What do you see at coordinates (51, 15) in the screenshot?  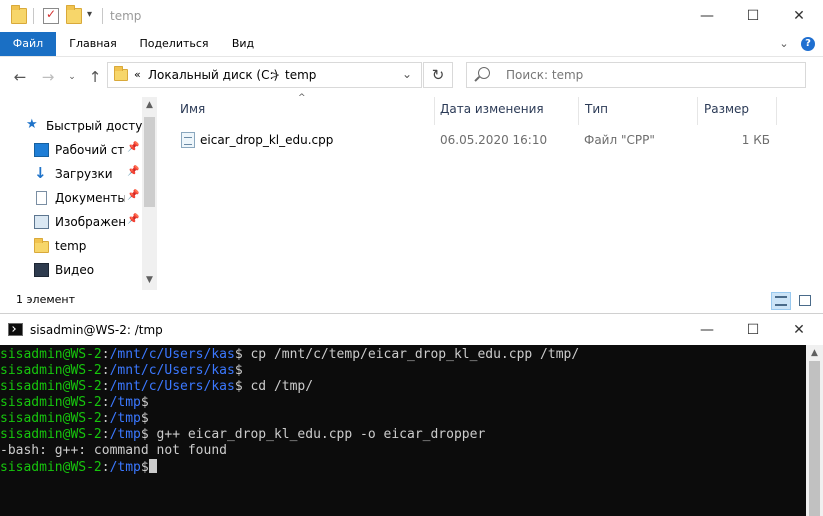 I see `properties-icon` at bounding box center [51, 15].